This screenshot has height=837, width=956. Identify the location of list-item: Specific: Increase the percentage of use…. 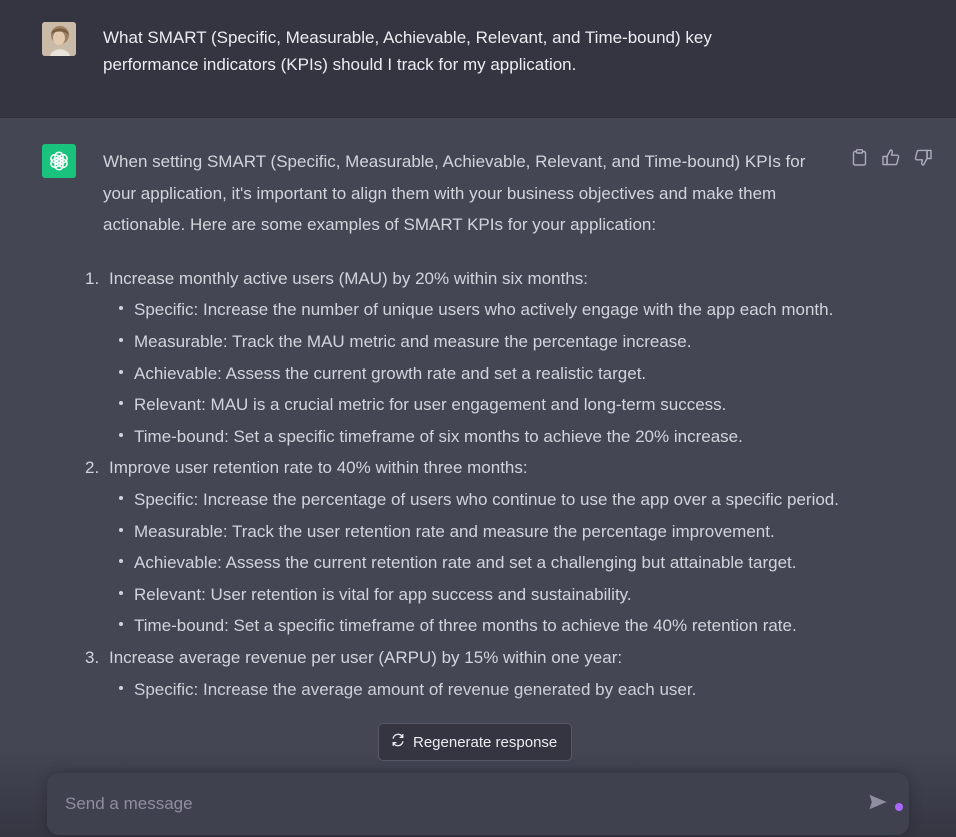
(481, 500).